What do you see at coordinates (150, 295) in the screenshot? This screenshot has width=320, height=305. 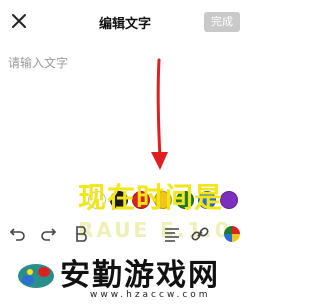 I see `site-url: www.hzaccw.com` at bounding box center [150, 295].